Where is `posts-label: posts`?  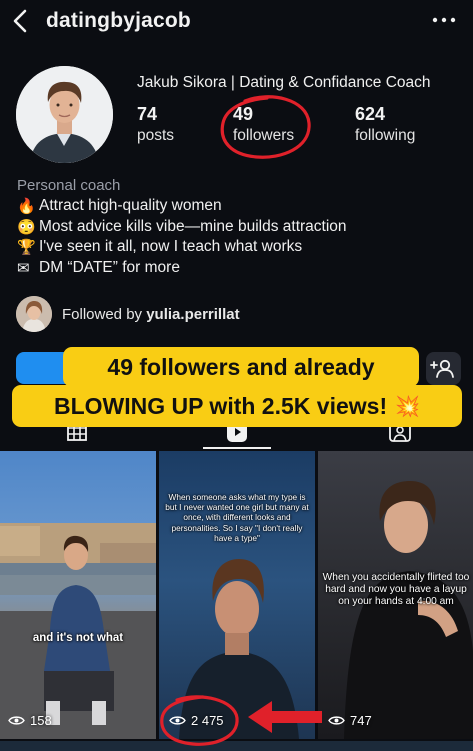
posts-label: posts is located at coordinates (156, 135).